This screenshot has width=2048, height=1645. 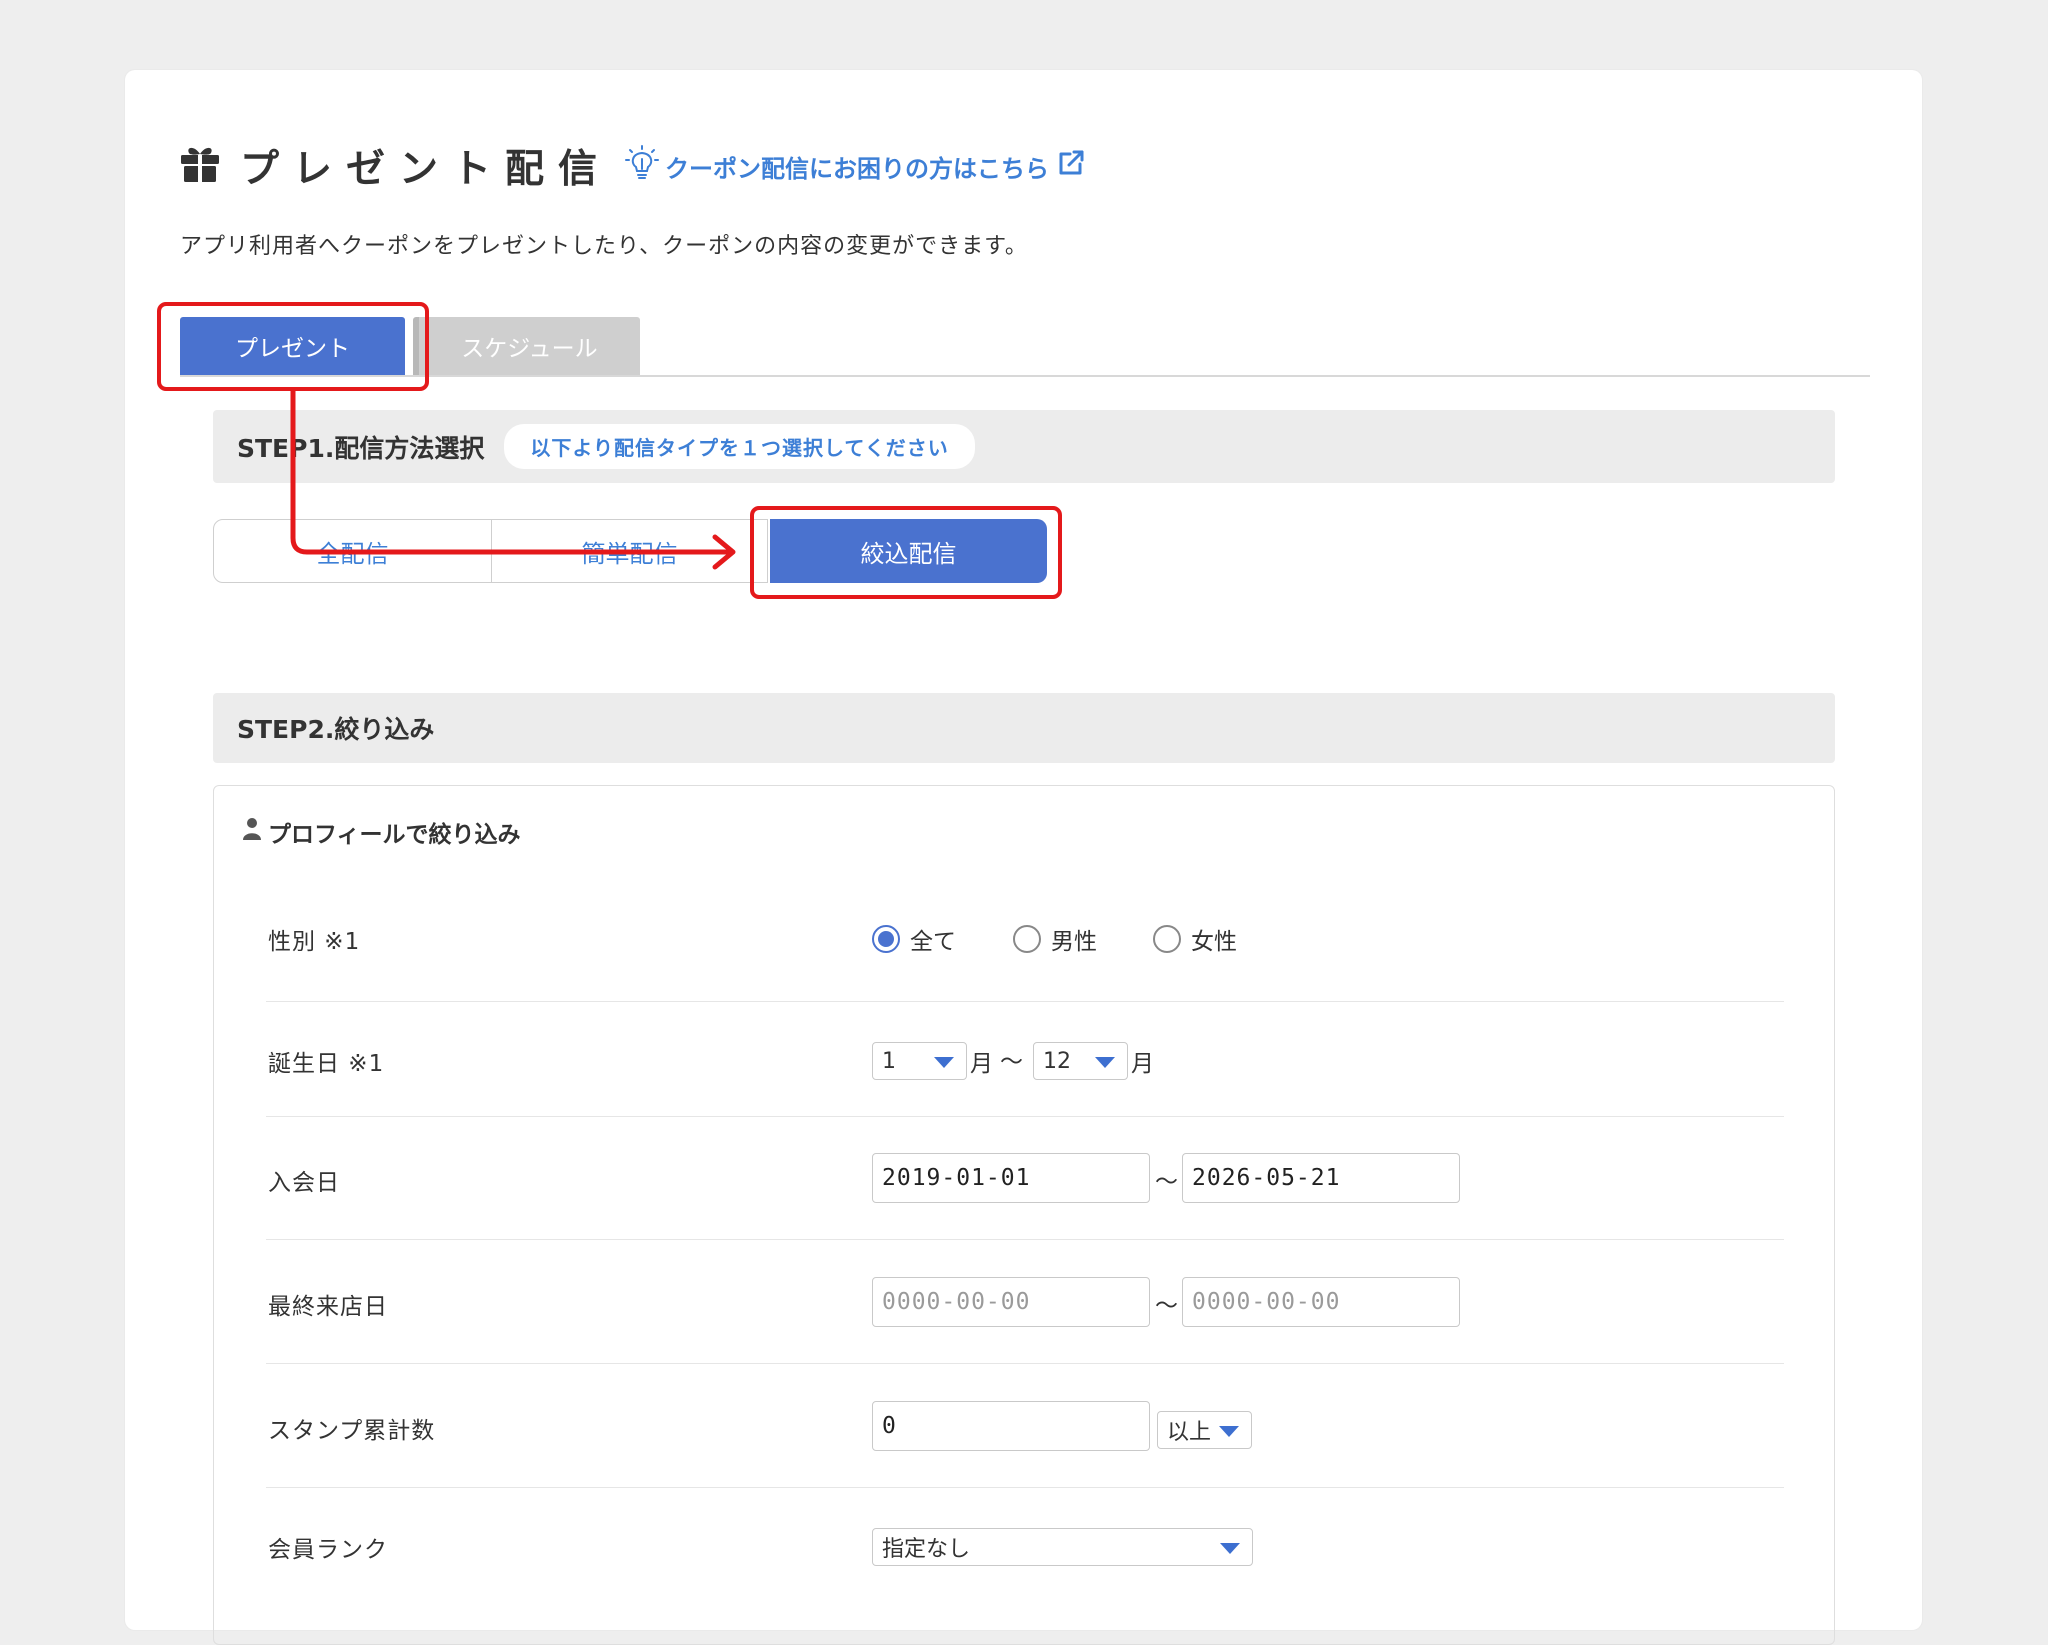 What do you see at coordinates (1011, 1062) in the screenshot?
I see `birthday-range-sep: 〜` at bounding box center [1011, 1062].